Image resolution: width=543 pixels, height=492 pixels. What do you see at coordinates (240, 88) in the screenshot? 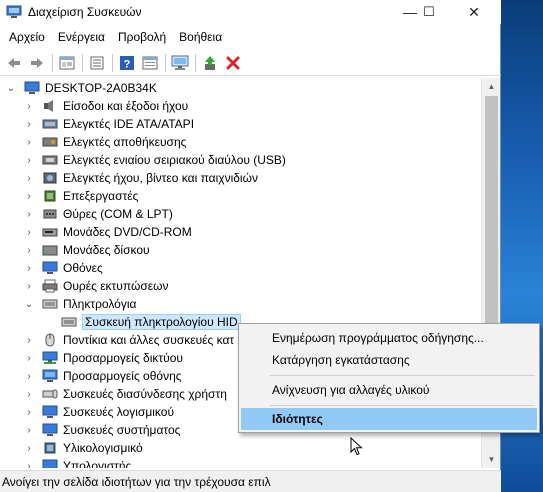
I see `tree-root: ⌄ DESKTOP-2A0B34K` at bounding box center [240, 88].